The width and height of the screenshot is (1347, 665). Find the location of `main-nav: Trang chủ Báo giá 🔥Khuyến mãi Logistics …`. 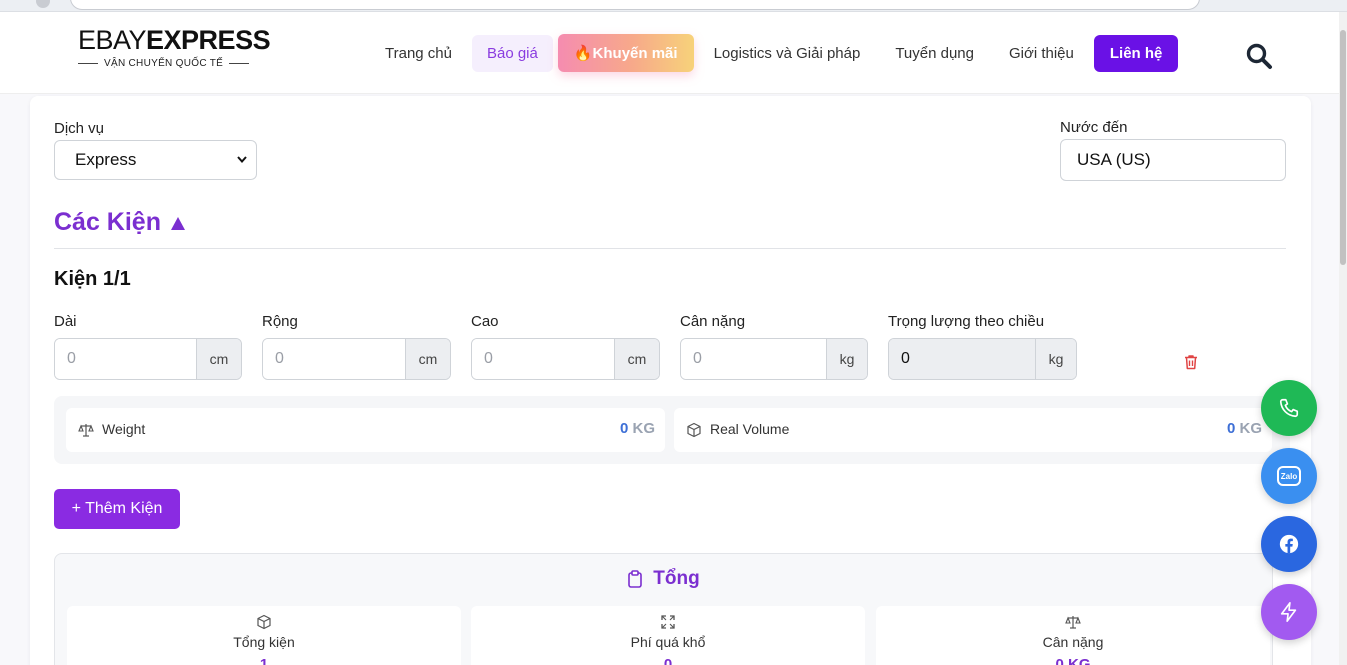

main-nav: Trang chủ Báo giá 🔥Khuyến mãi Logistics … is located at coordinates (776, 53).